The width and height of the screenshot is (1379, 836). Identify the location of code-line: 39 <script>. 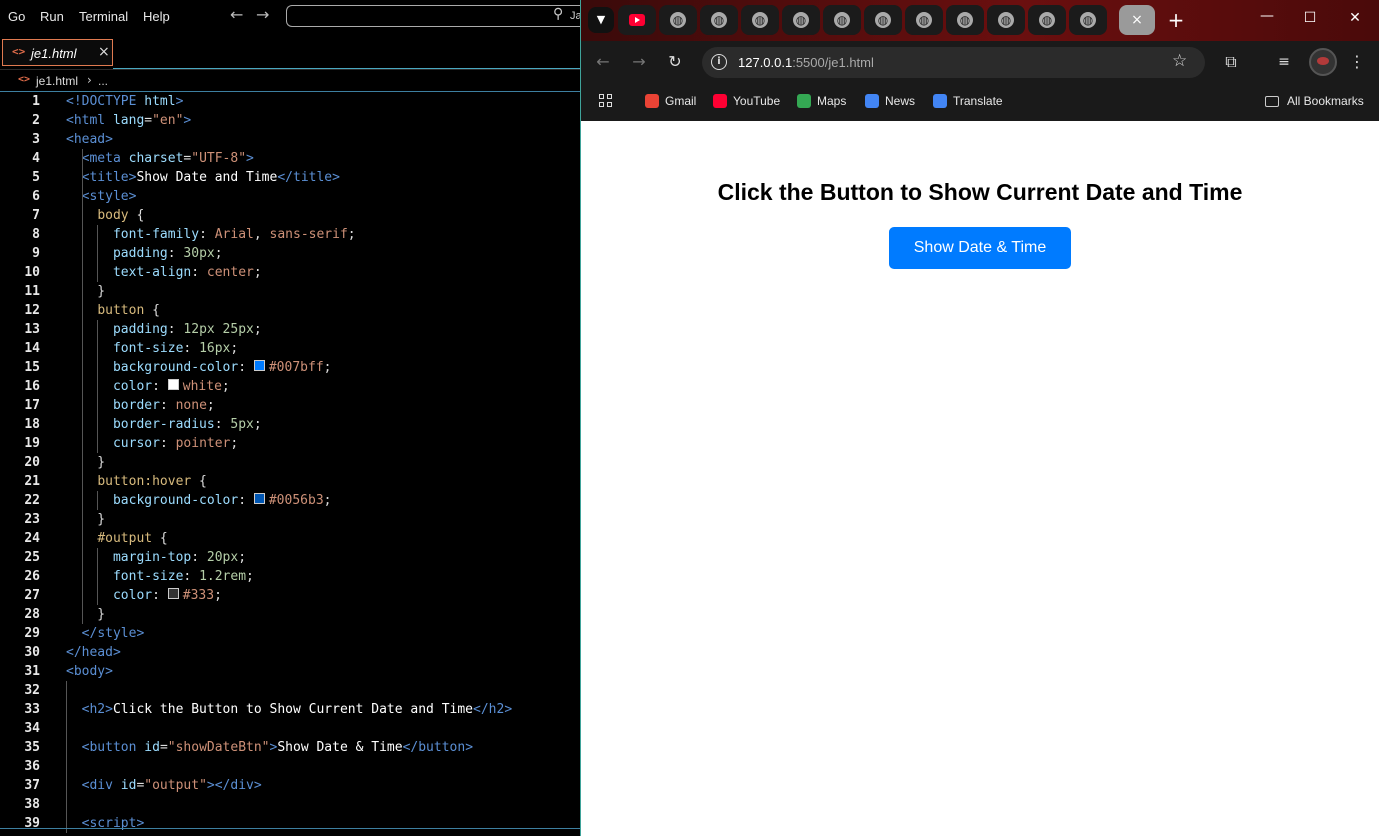
(290, 823).